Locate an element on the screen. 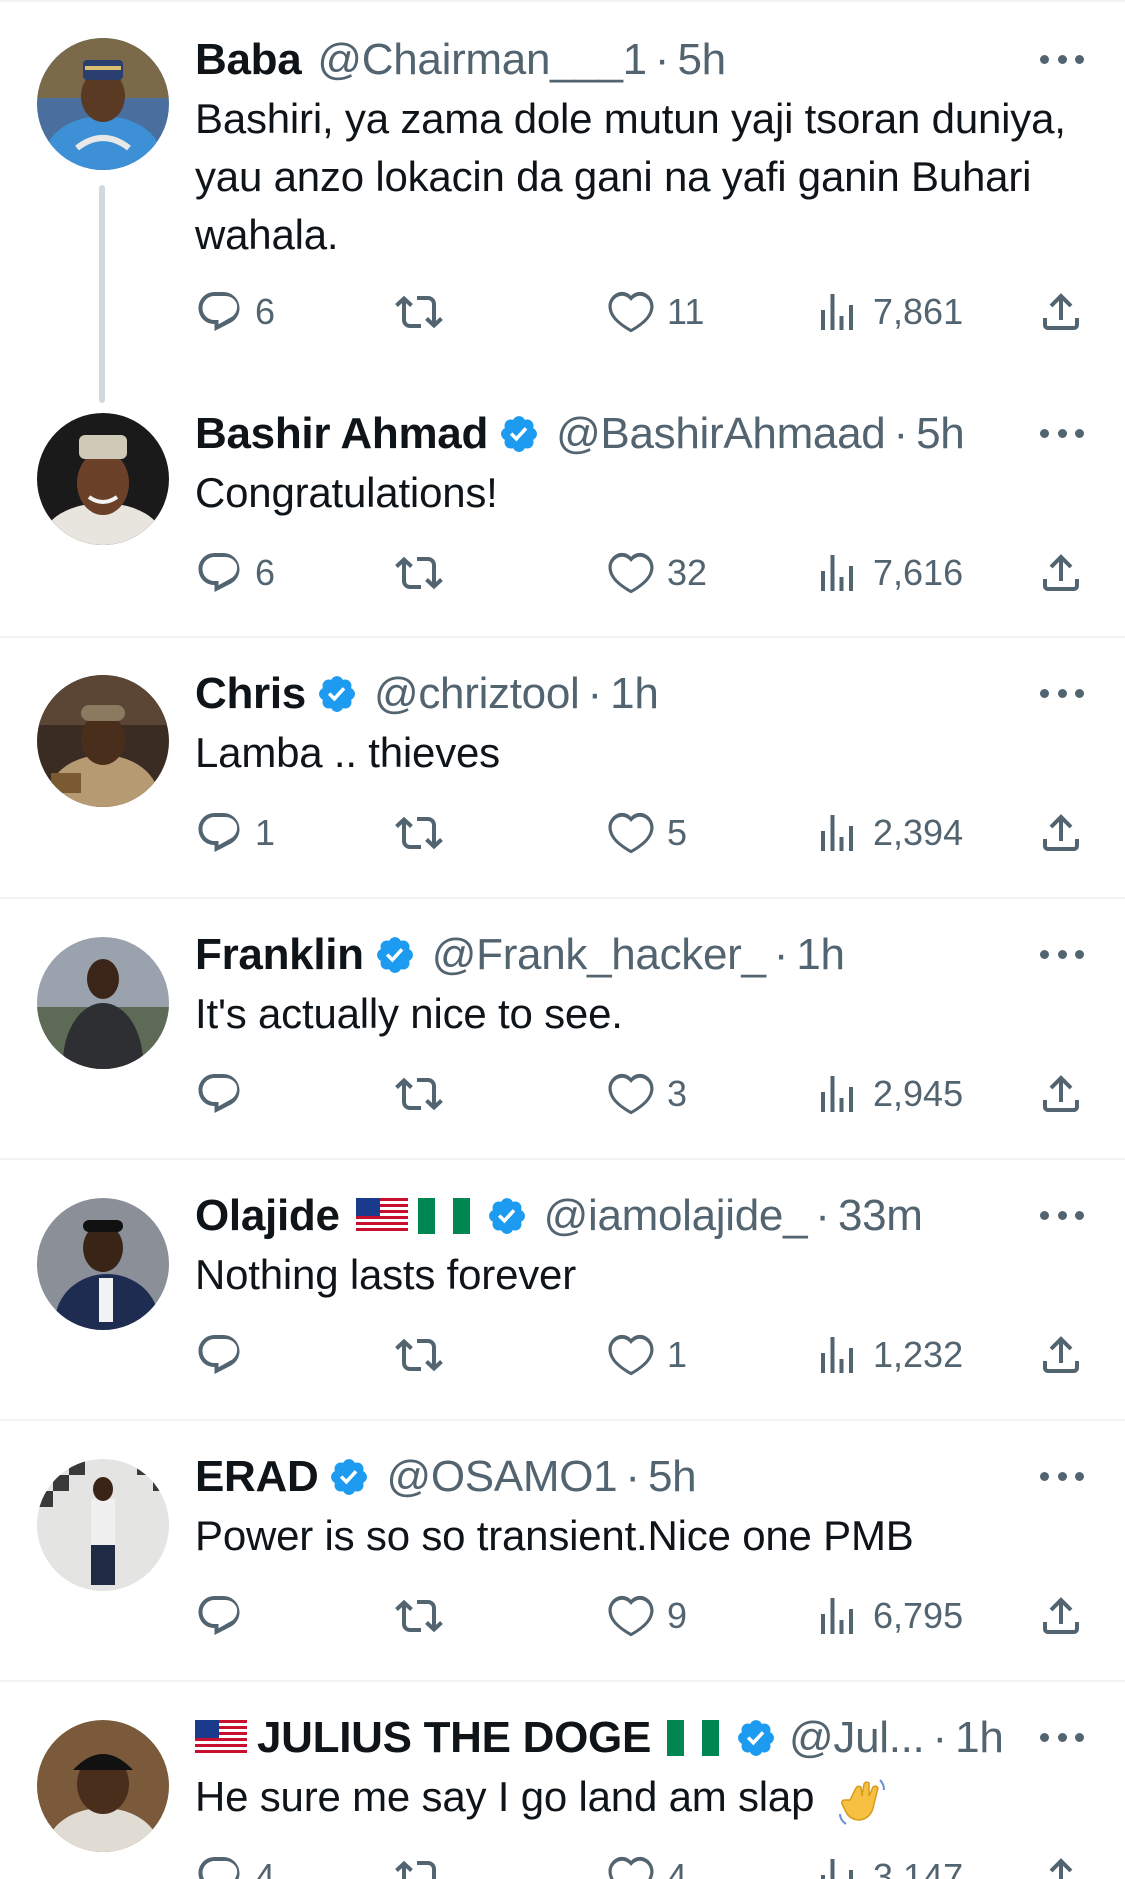 Image resolution: width=1125 pixels, height=1879 pixels. like-button: 5 is located at coordinates (647, 833).